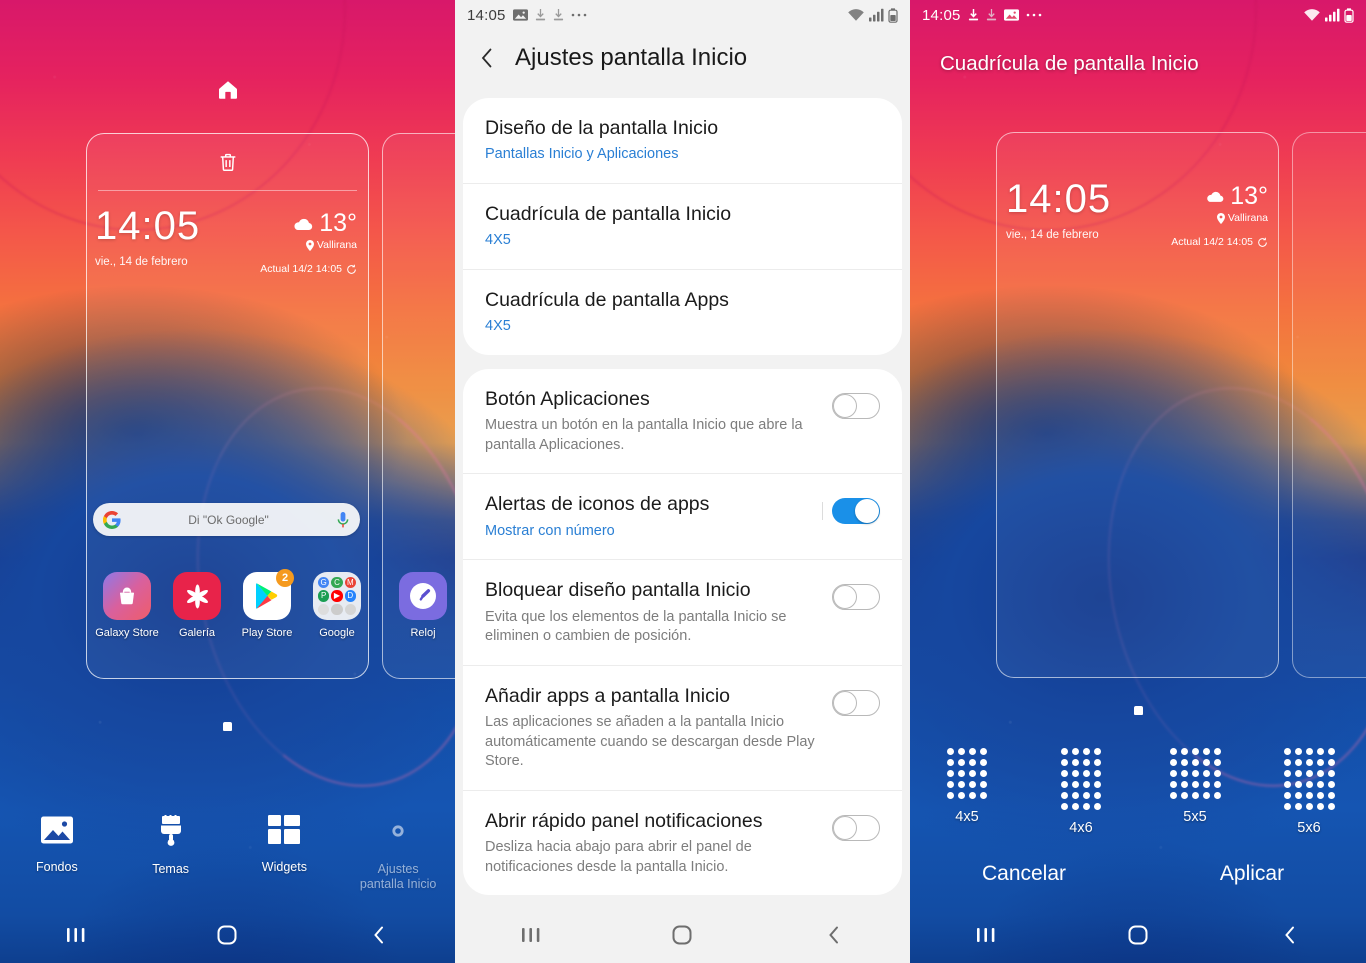 Image resolution: width=1366 pixels, height=963 pixels. Describe the element at coordinates (618, 590) in the screenshot. I see `setting-title: Bloquear diseño pantalla Inicio` at that location.